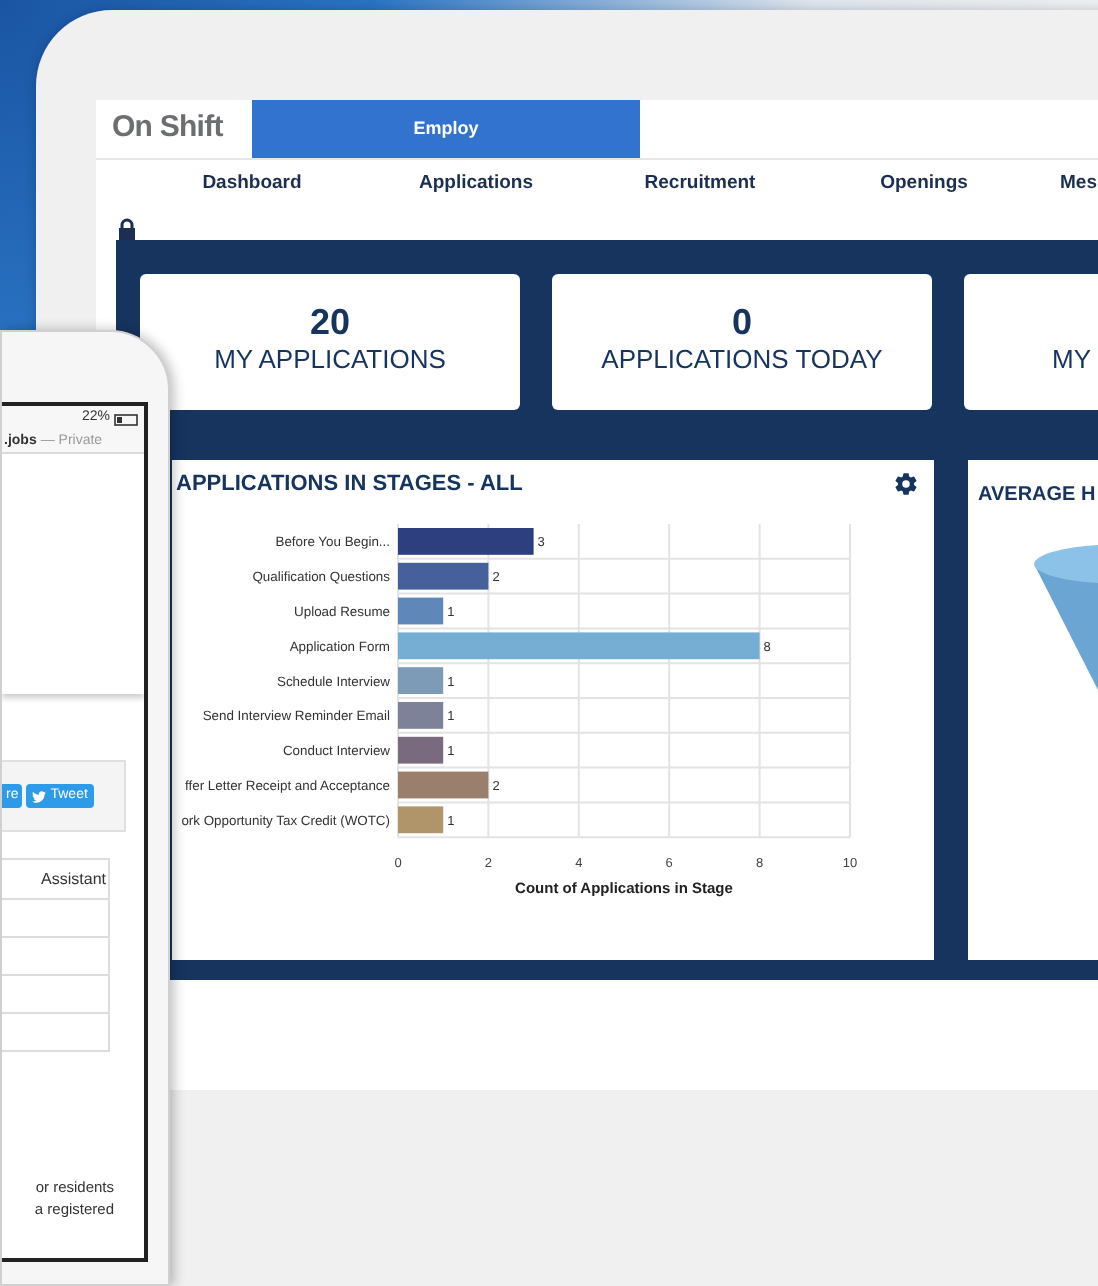  I want to click on nav-link: Mes, so click(1078, 185).